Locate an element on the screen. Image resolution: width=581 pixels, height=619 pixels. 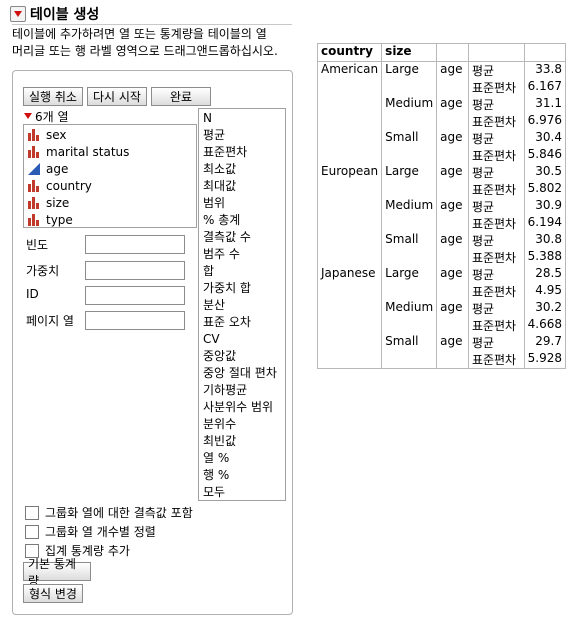
undo-button: 실행 취소 is located at coordinates (53, 96).